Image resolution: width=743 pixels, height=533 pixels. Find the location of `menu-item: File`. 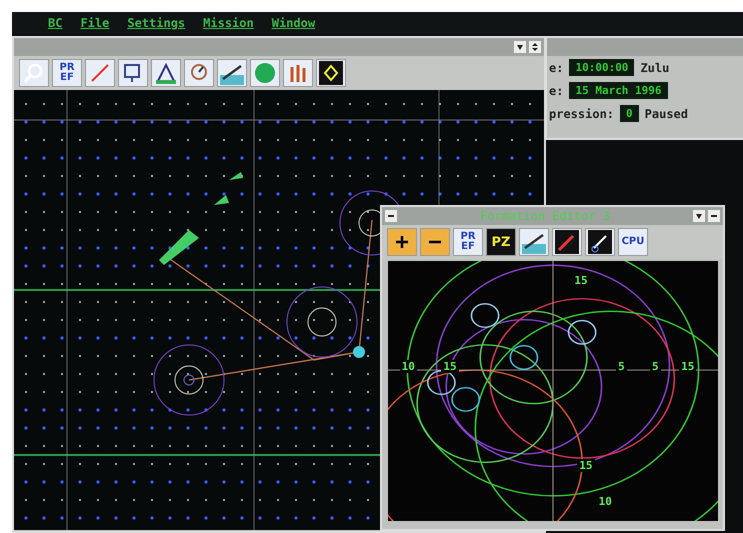

menu-item: File is located at coordinates (95, 23).